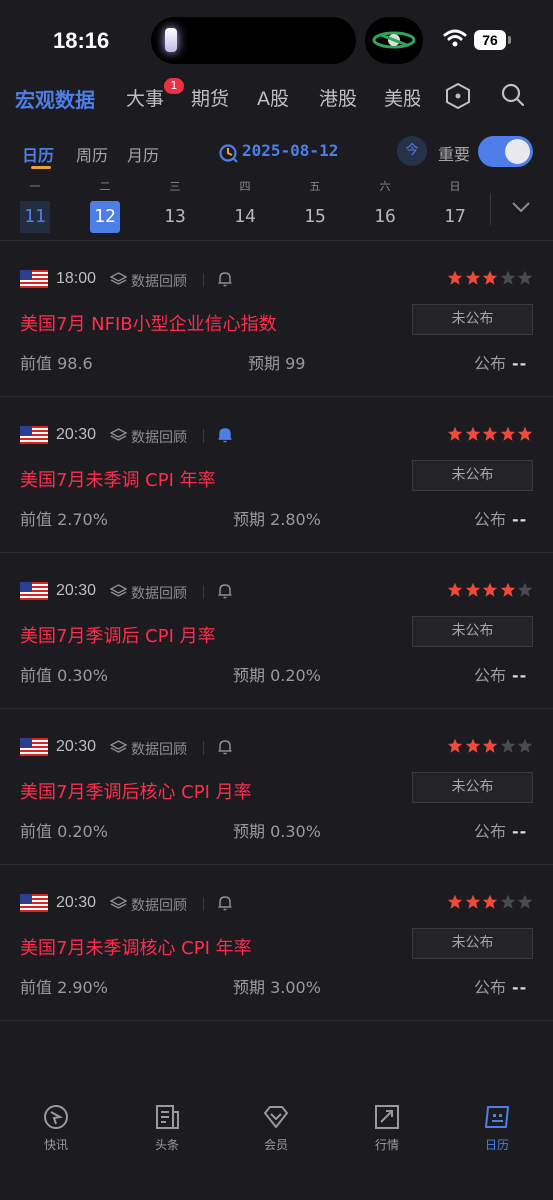  I want to click on tab-events: 大事, so click(145, 97).